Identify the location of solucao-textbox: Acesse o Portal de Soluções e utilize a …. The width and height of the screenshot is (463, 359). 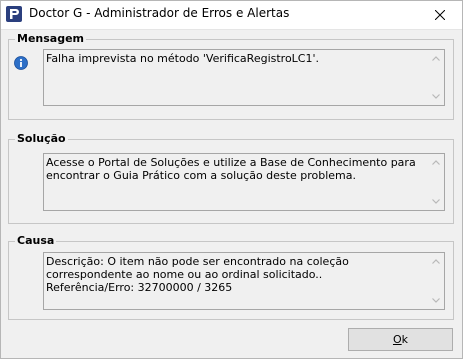
(244, 182).